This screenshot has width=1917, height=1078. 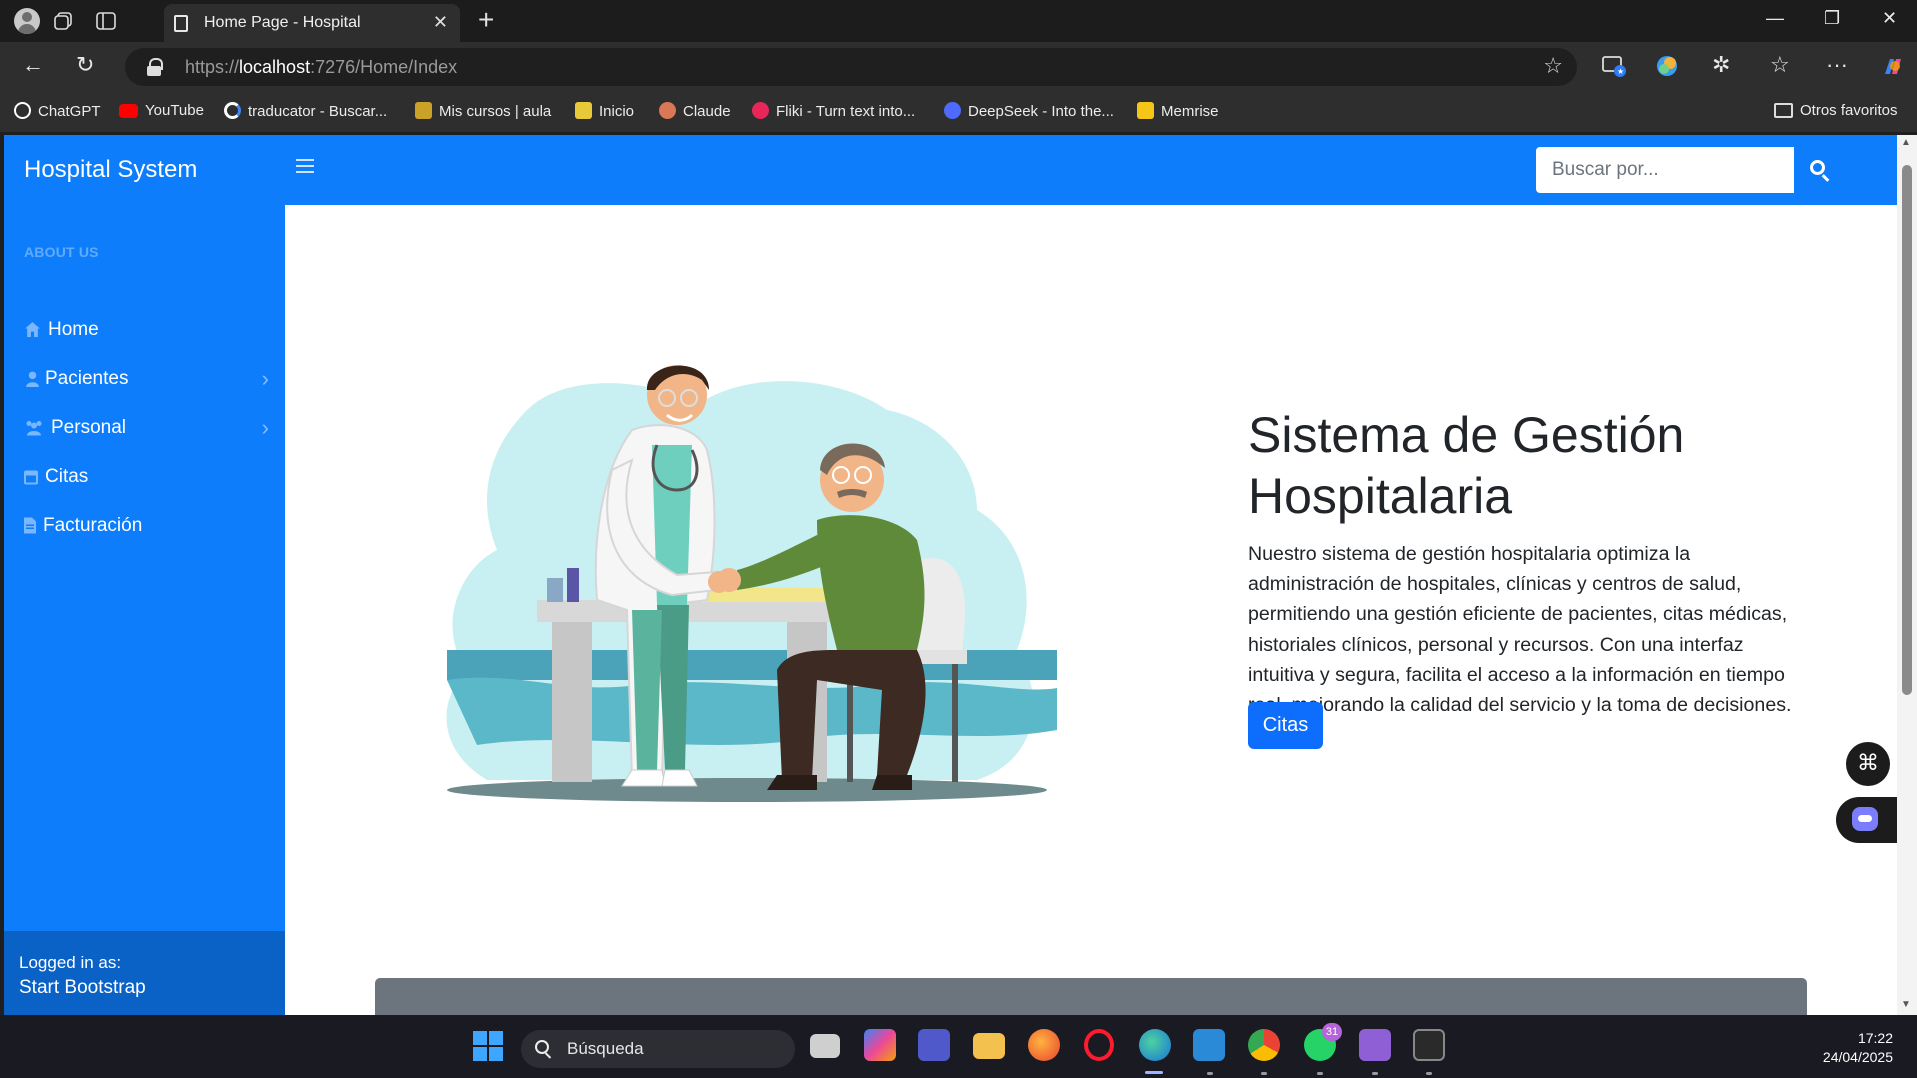 I want to click on claude-icon, so click(x=667, y=110).